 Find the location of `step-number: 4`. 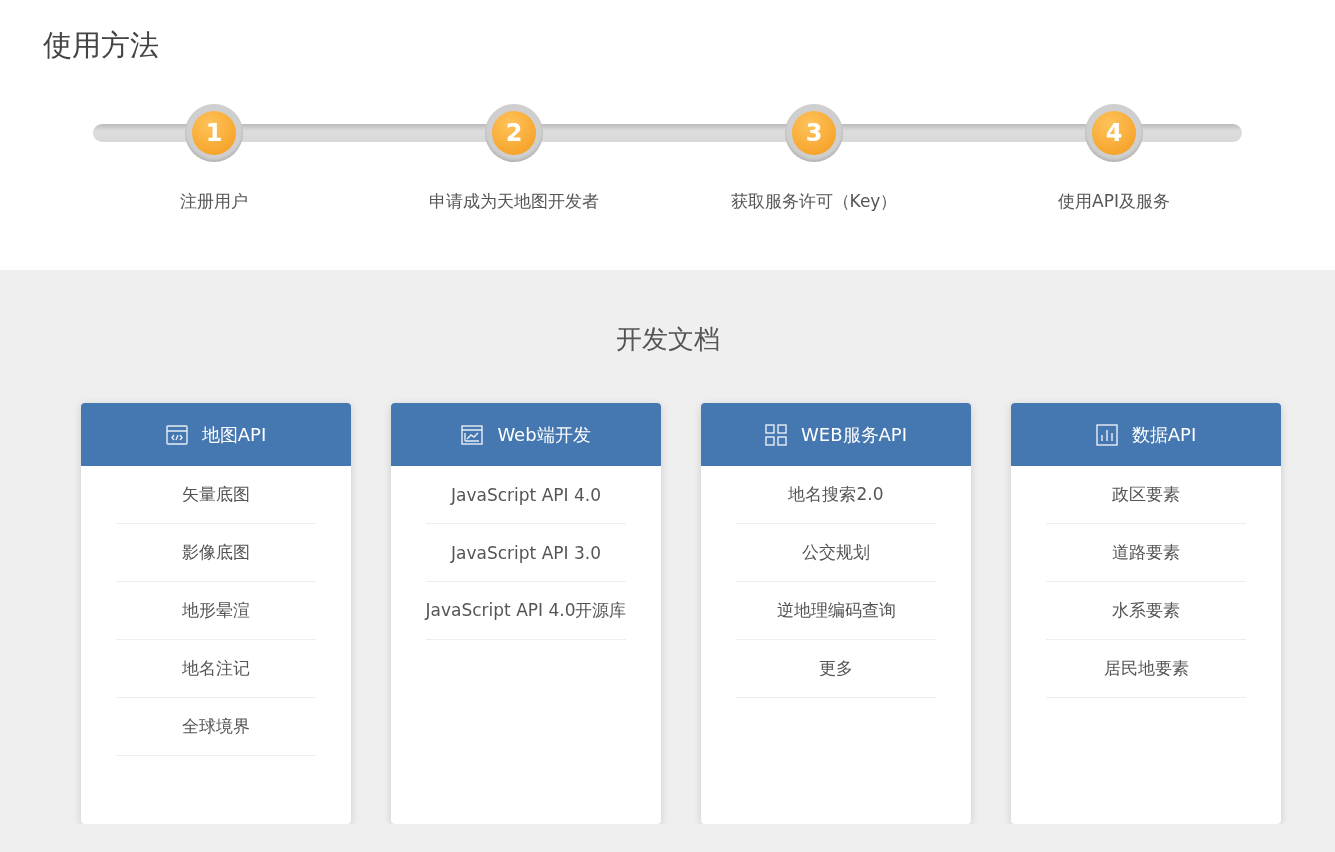

step-number: 4 is located at coordinates (1114, 133).